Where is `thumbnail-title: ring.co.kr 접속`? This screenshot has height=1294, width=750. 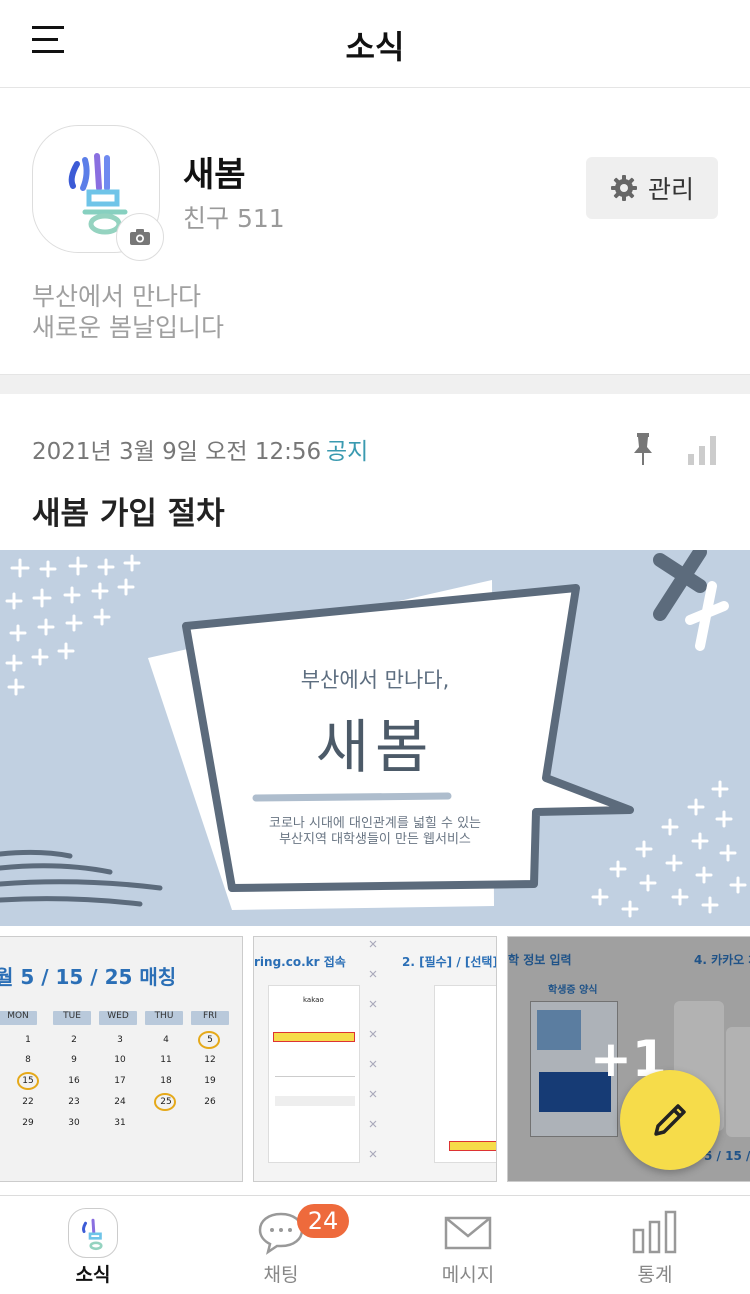 thumbnail-title: ring.co.kr 접속 is located at coordinates (300, 962).